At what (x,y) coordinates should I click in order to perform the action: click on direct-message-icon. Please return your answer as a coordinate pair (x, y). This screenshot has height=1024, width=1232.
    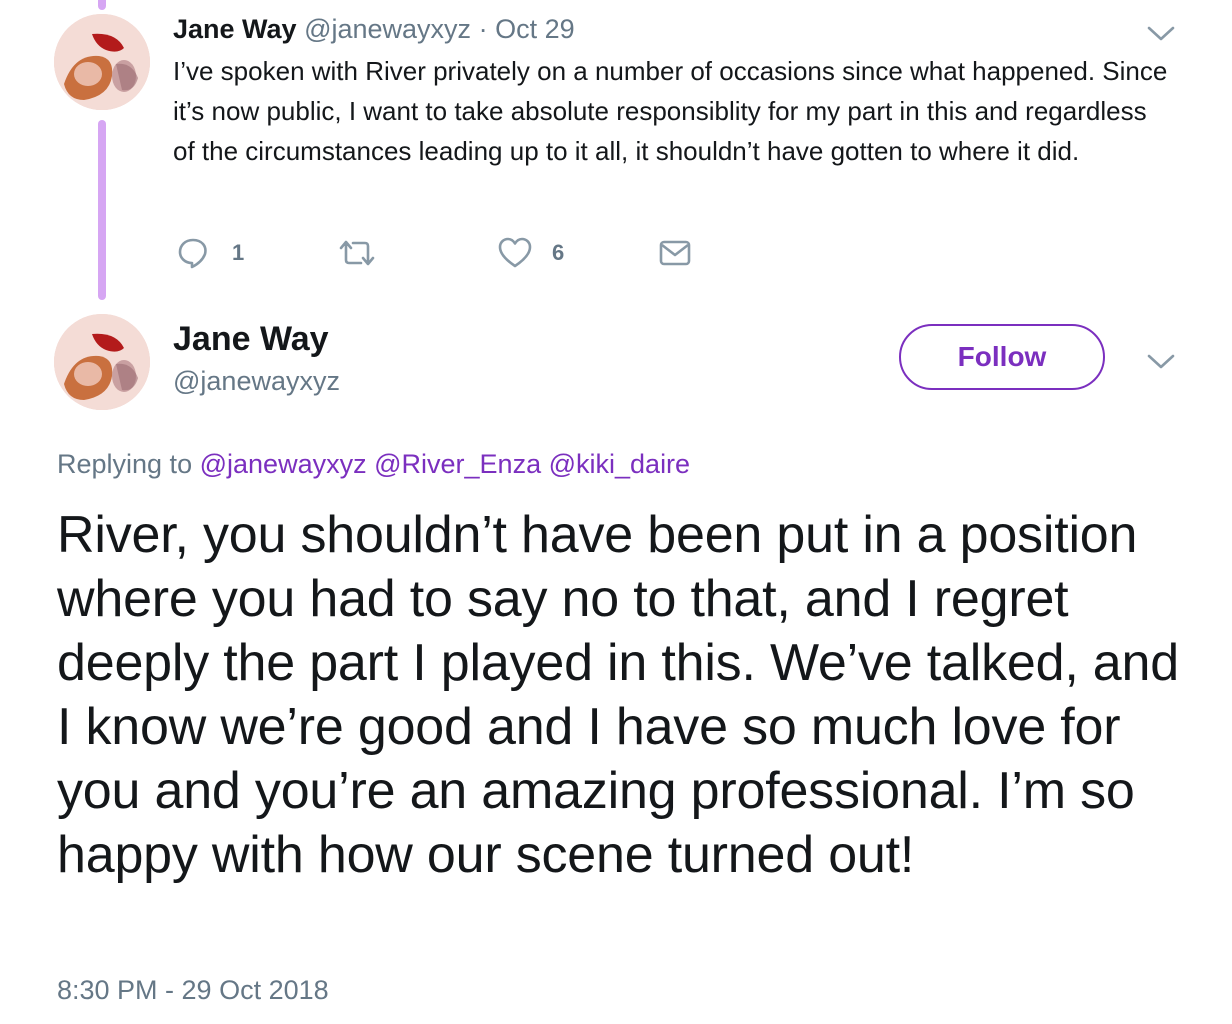
    Looking at the image, I should click on (675, 255).